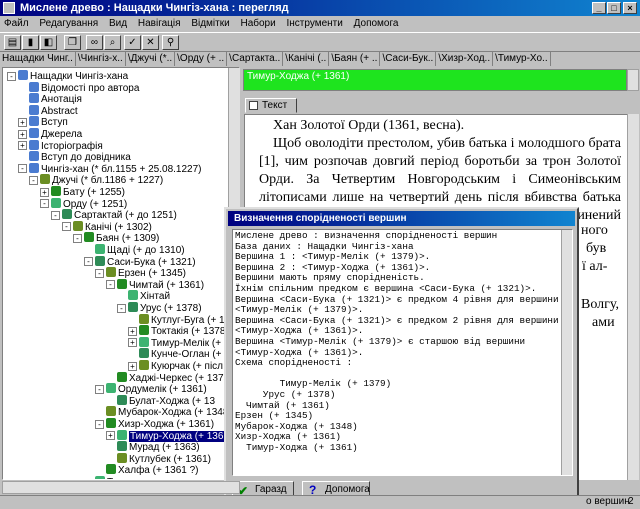 This screenshot has width=640, height=509. Describe the element at coordinates (66, 145) in the screenshot. I see `tree-item: Історіографія` at that location.